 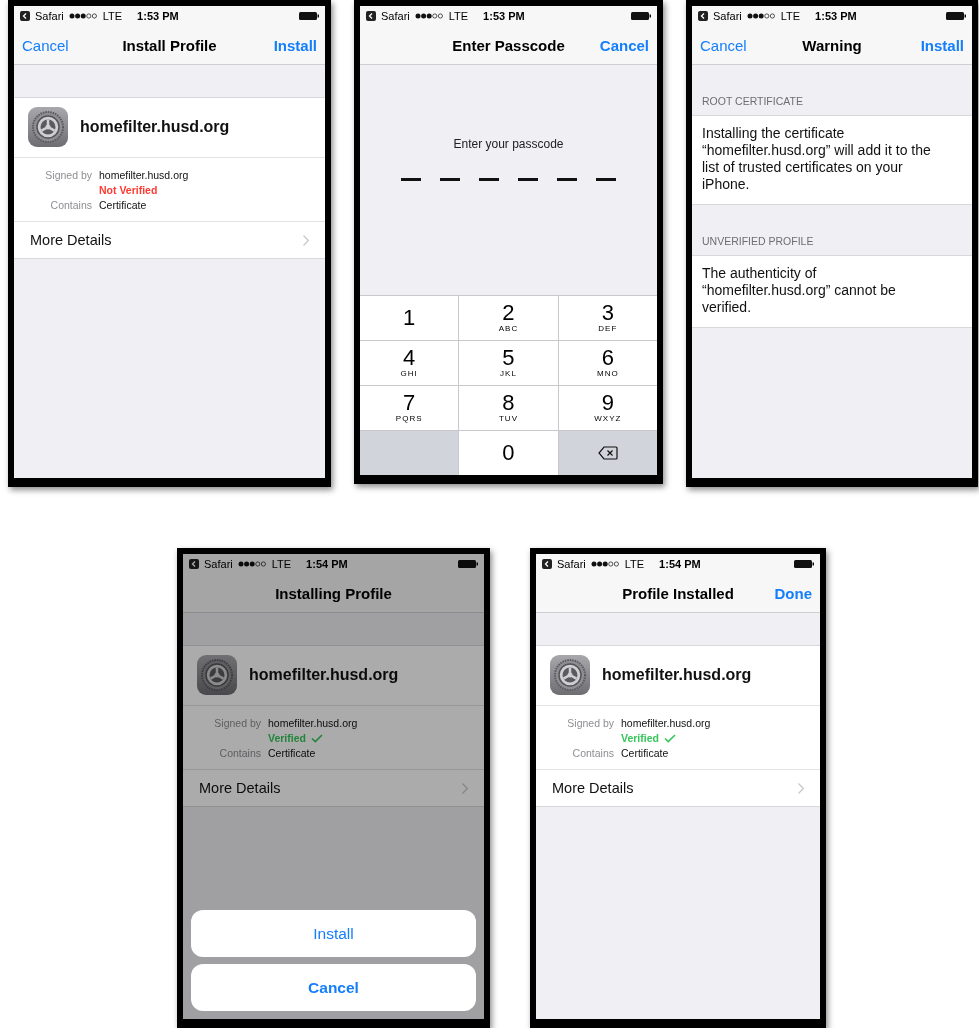 What do you see at coordinates (409, 408) in the screenshot?
I see `keypad-key: 7 PQRS` at bounding box center [409, 408].